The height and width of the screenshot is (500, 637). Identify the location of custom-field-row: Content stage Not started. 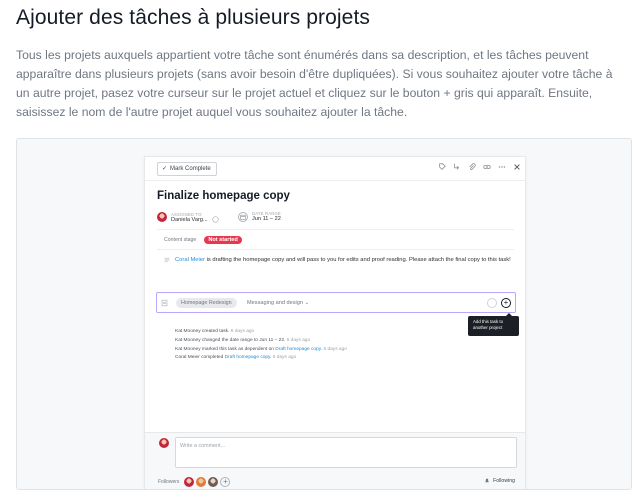
(203, 240).